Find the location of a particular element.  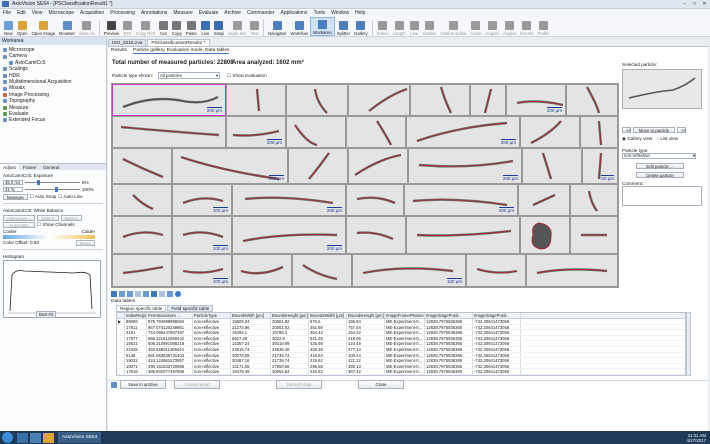

exposure-input: 35.0 ms is located at coordinates (13, 182).